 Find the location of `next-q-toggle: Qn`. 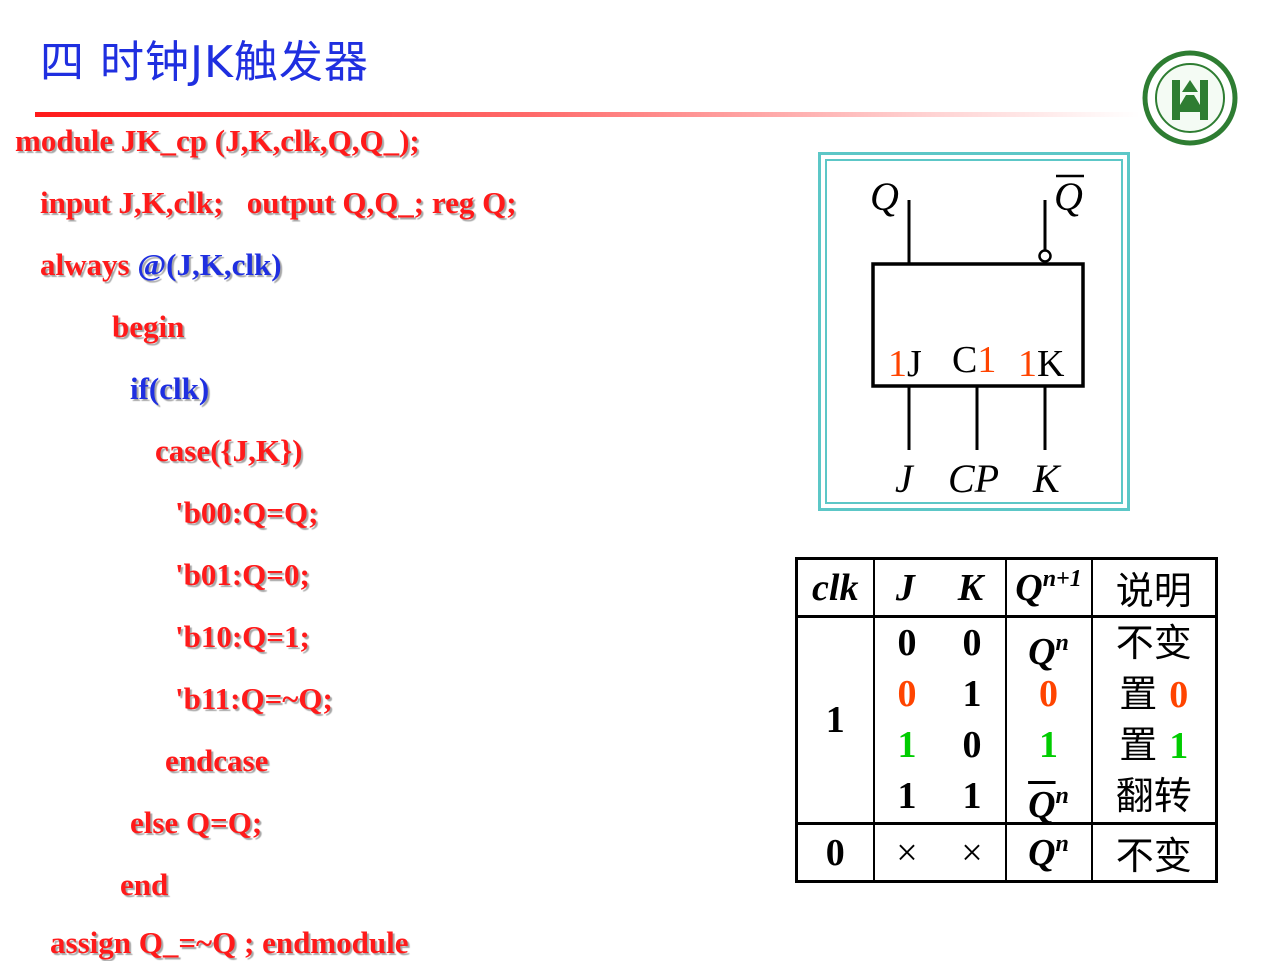

next-q-toggle: Qn is located at coordinates (1048, 804).